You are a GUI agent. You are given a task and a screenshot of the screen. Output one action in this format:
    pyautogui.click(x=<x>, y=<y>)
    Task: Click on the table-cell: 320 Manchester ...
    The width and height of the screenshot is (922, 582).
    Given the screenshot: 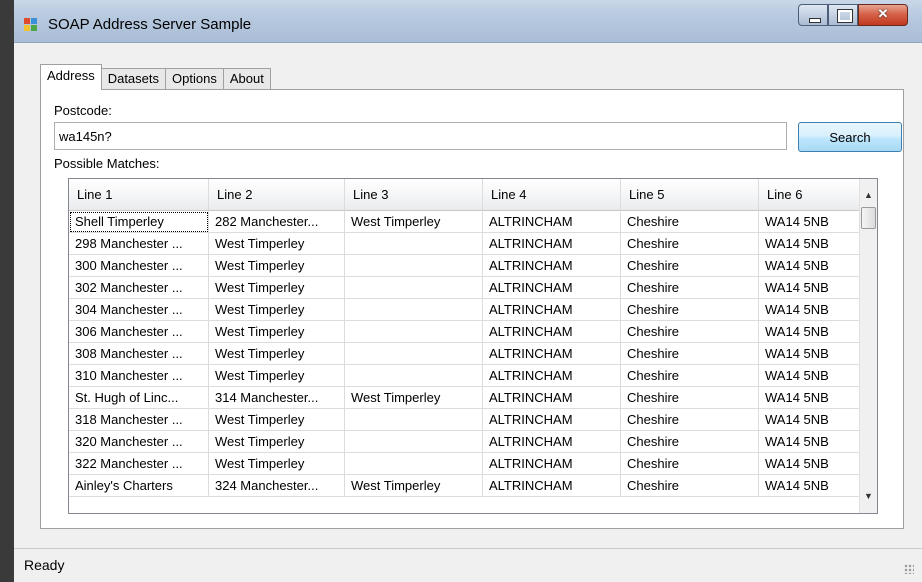 What is the action you would take?
    pyautogui.click(x=139, y=442)
    